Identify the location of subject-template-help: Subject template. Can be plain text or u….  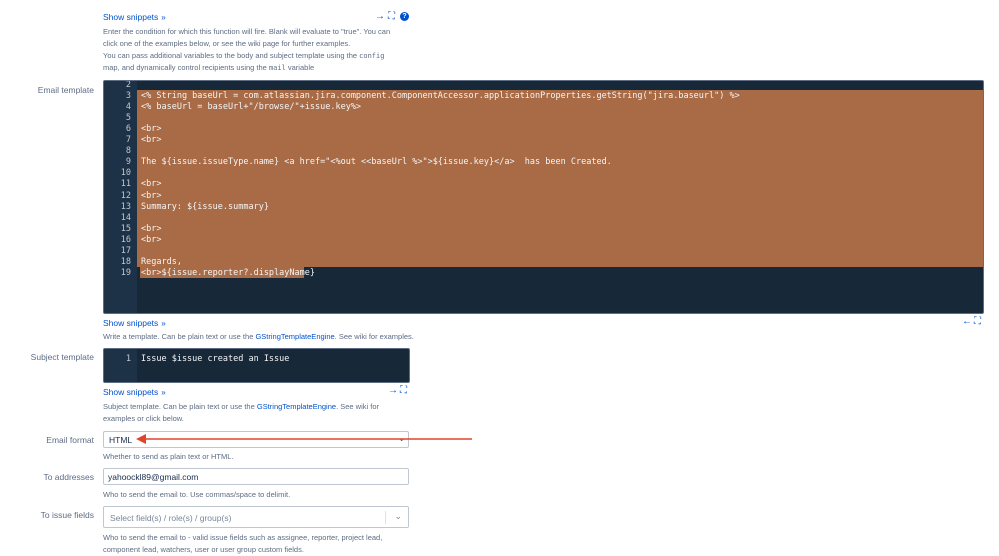
(241, 412).